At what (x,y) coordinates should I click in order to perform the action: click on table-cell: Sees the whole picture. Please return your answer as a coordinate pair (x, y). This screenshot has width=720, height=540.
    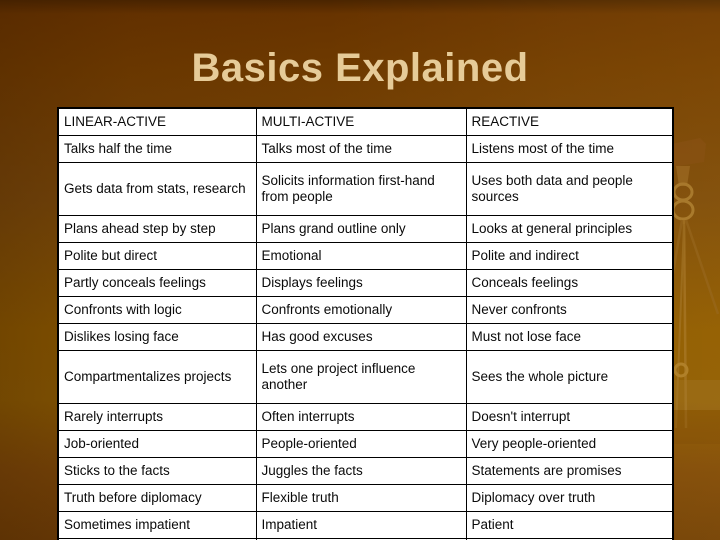
    Looking at the image, I should click on (569, 377).